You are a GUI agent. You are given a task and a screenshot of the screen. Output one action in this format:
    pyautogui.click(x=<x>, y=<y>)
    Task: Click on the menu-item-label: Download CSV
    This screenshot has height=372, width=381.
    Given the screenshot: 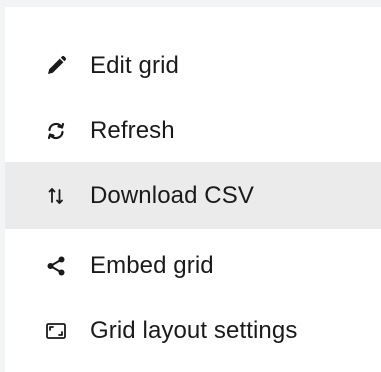 What is the action you would take?
    pyautogui.click(x=172, y=195)
    